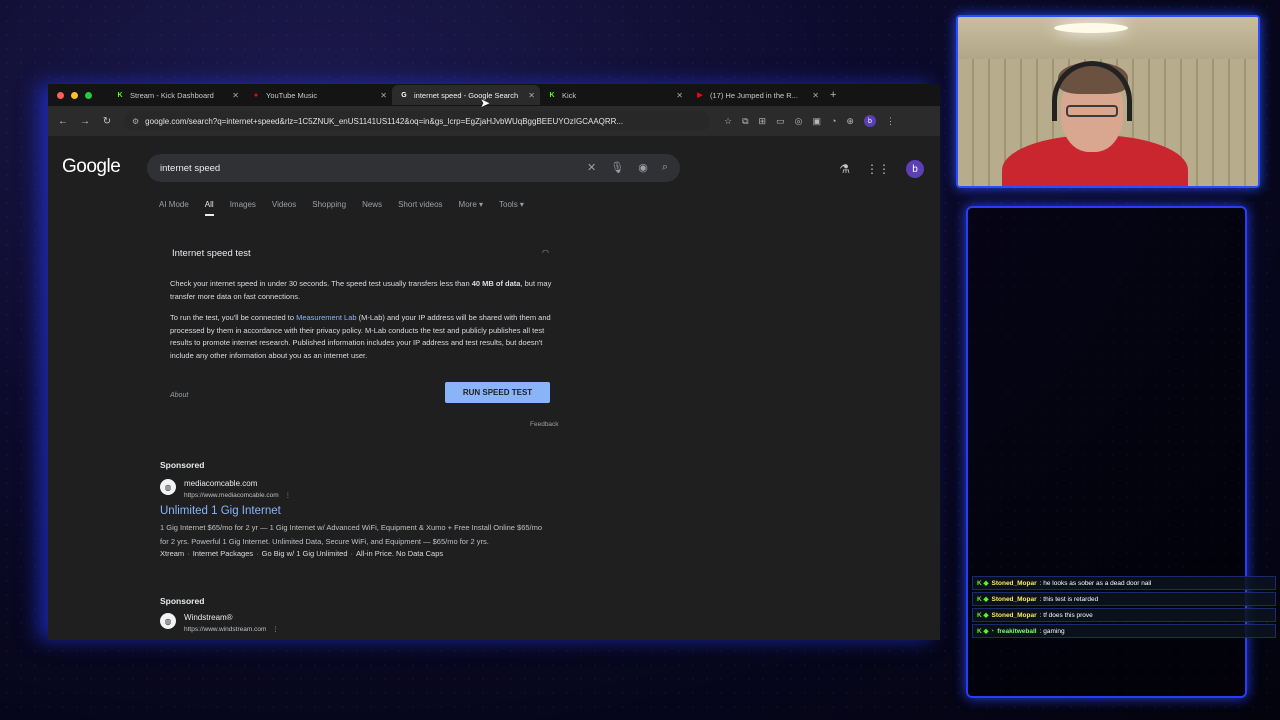 The image size is (1280, 720). Describe the element at coordinates (1052, 631) in the screenshot. I see `chat-text: : gaming` at that location.